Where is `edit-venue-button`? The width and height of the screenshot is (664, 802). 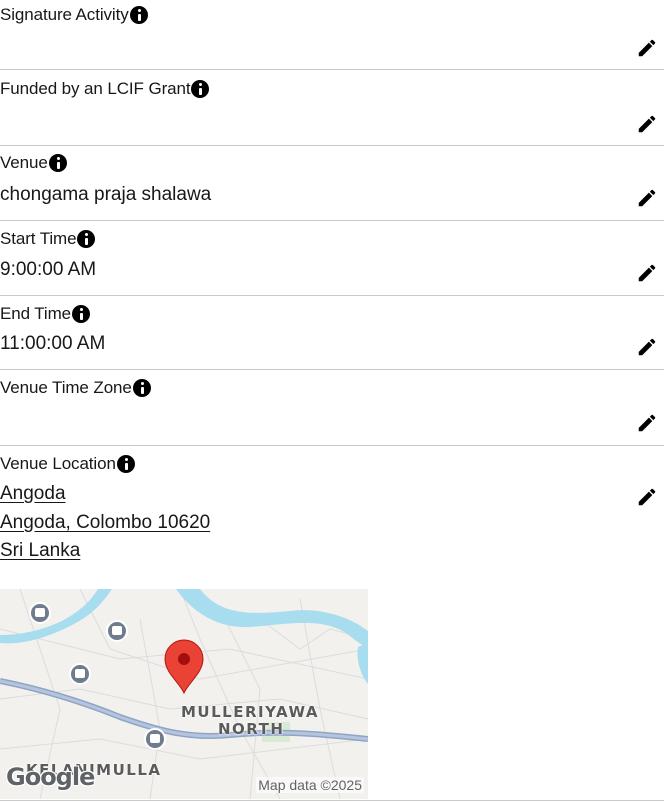 edit-venue-button is located at coordinates (647, 198).